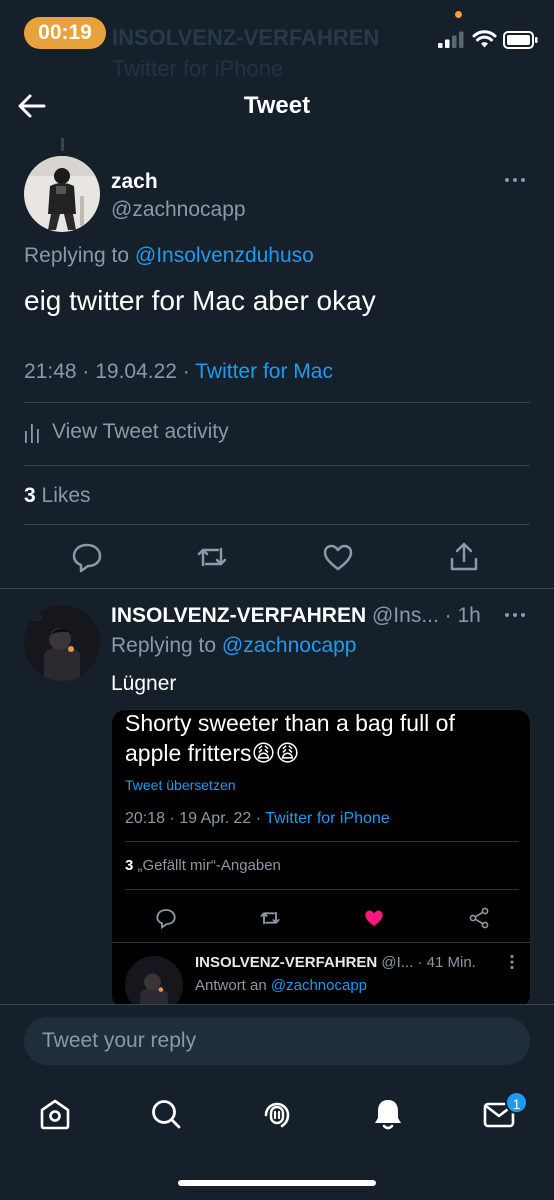  Describe the element at coordinates (79, 255) in the screenshot. I see `replying-prefix: Replying to` at that location.